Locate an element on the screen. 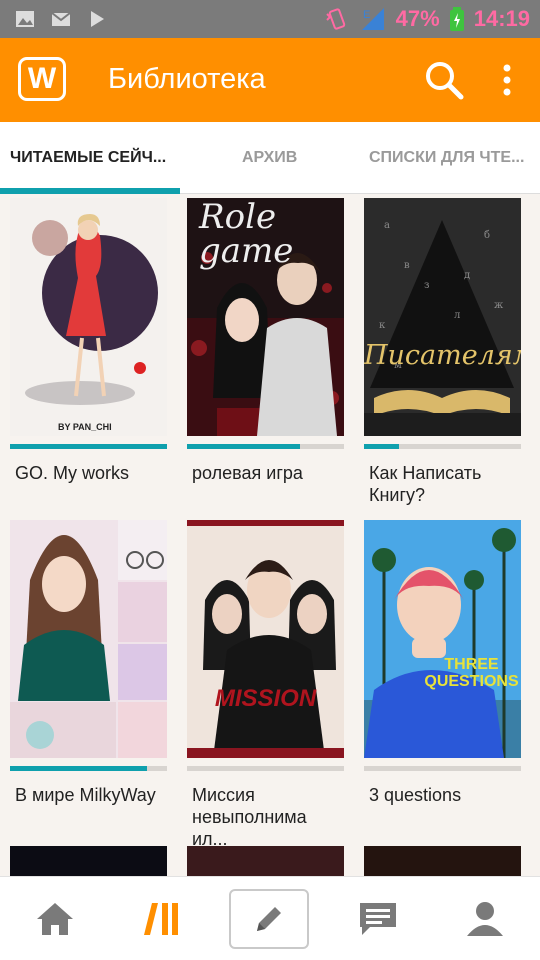 The image size is (540, 960). book-title: 3 questions is located at coordinates (445, 795).